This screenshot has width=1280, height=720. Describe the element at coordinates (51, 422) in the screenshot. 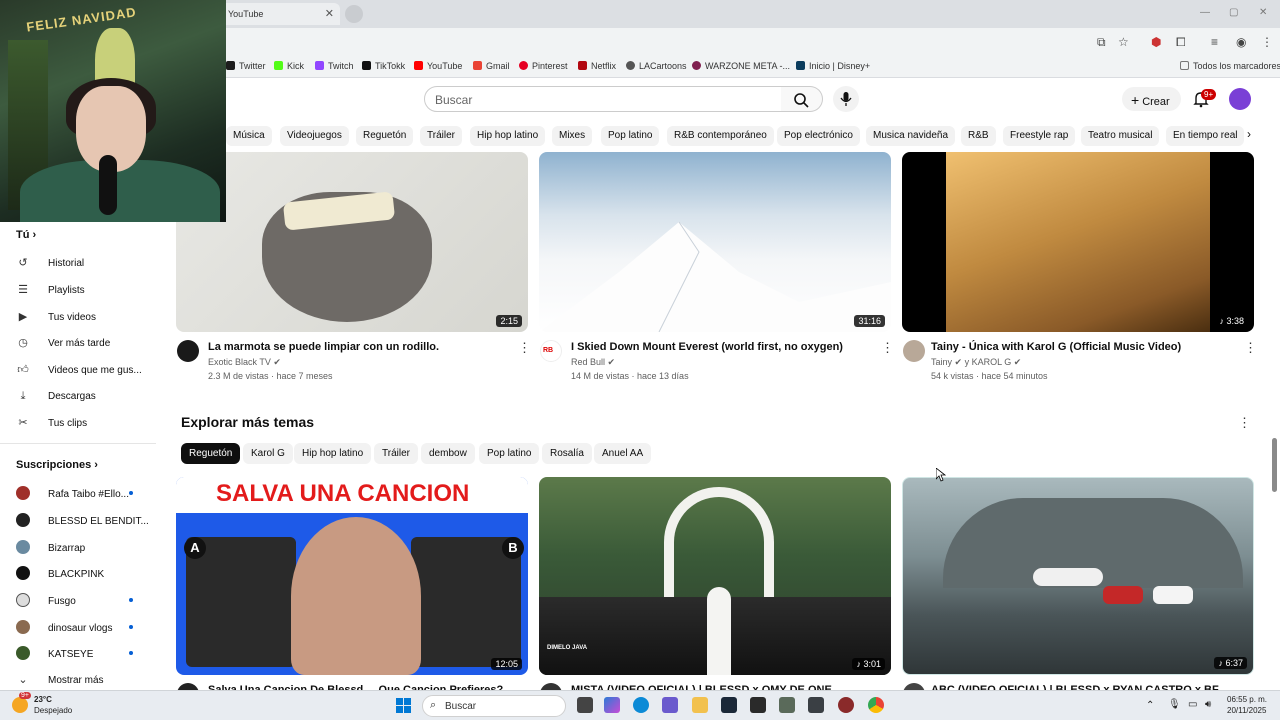

I see `sidebar-item-clips: ✂ Tus clips` at that location.